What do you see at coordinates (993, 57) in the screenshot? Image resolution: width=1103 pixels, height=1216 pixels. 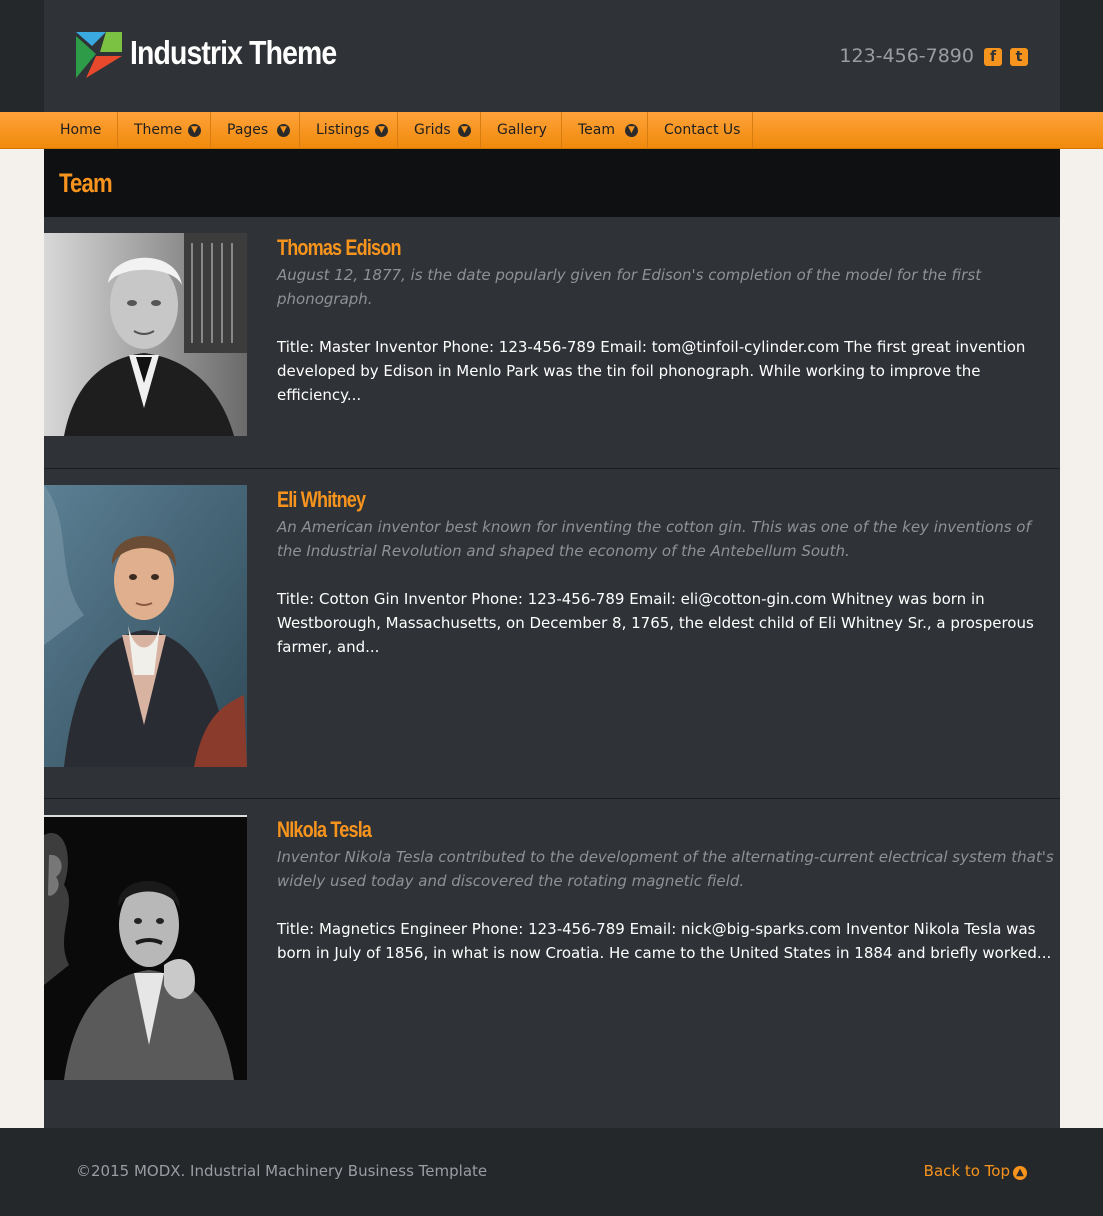 I see `facebook-icon: f` at bounding box center [993, 57].